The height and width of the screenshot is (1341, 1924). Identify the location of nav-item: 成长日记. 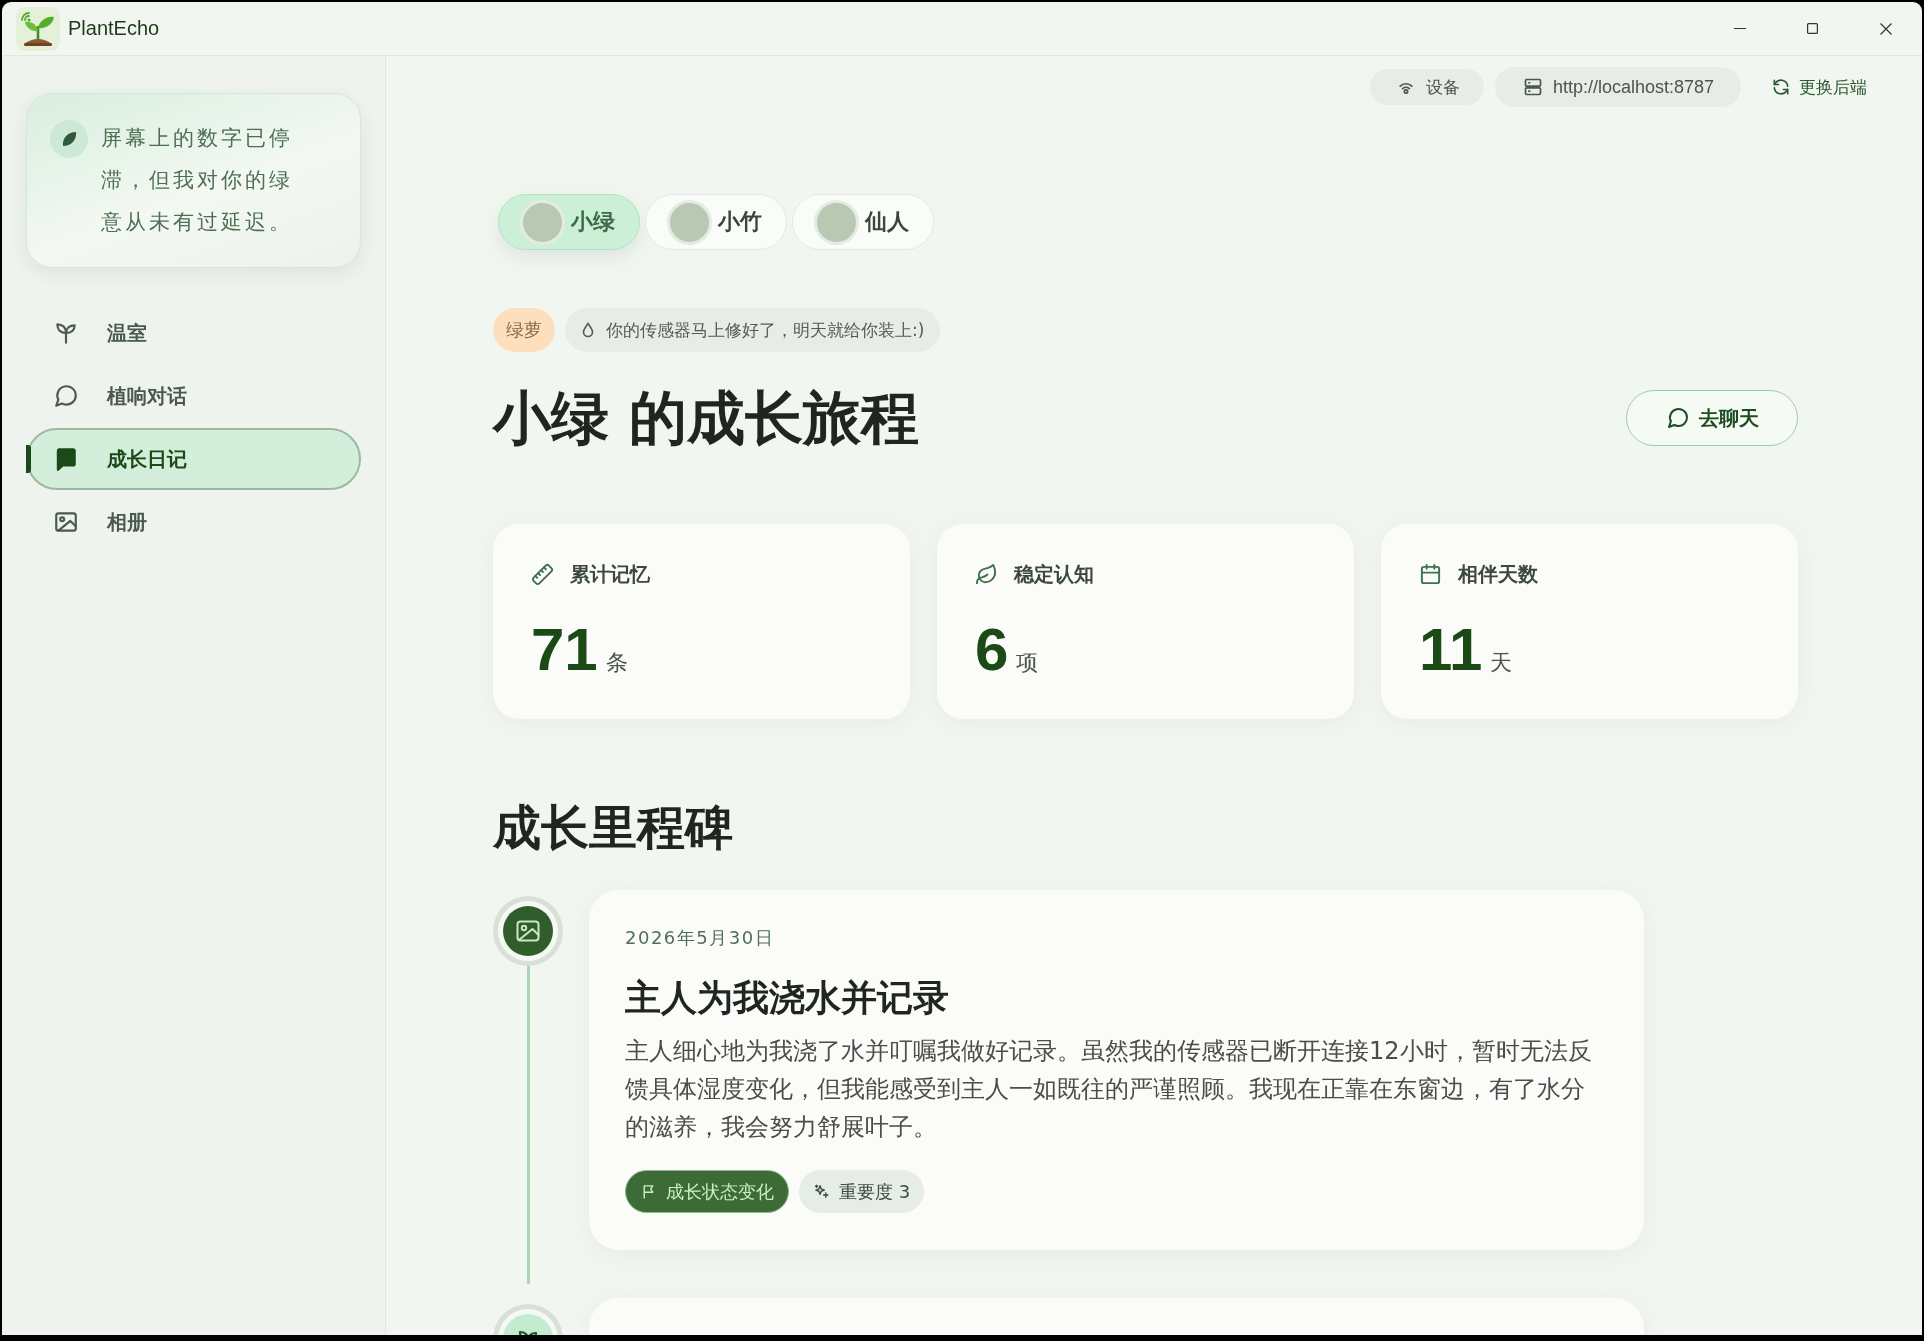
(193, 459).